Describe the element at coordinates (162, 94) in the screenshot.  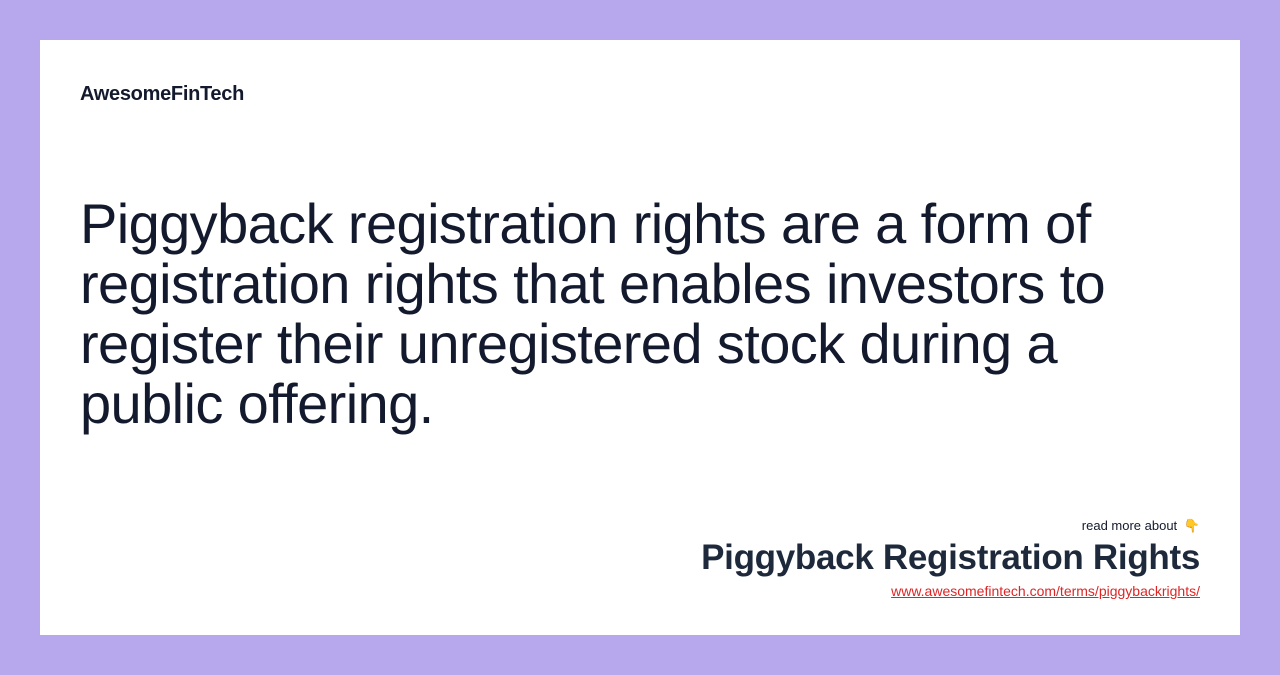
I see `brand-logo: AwesomeFinTech` at that location.